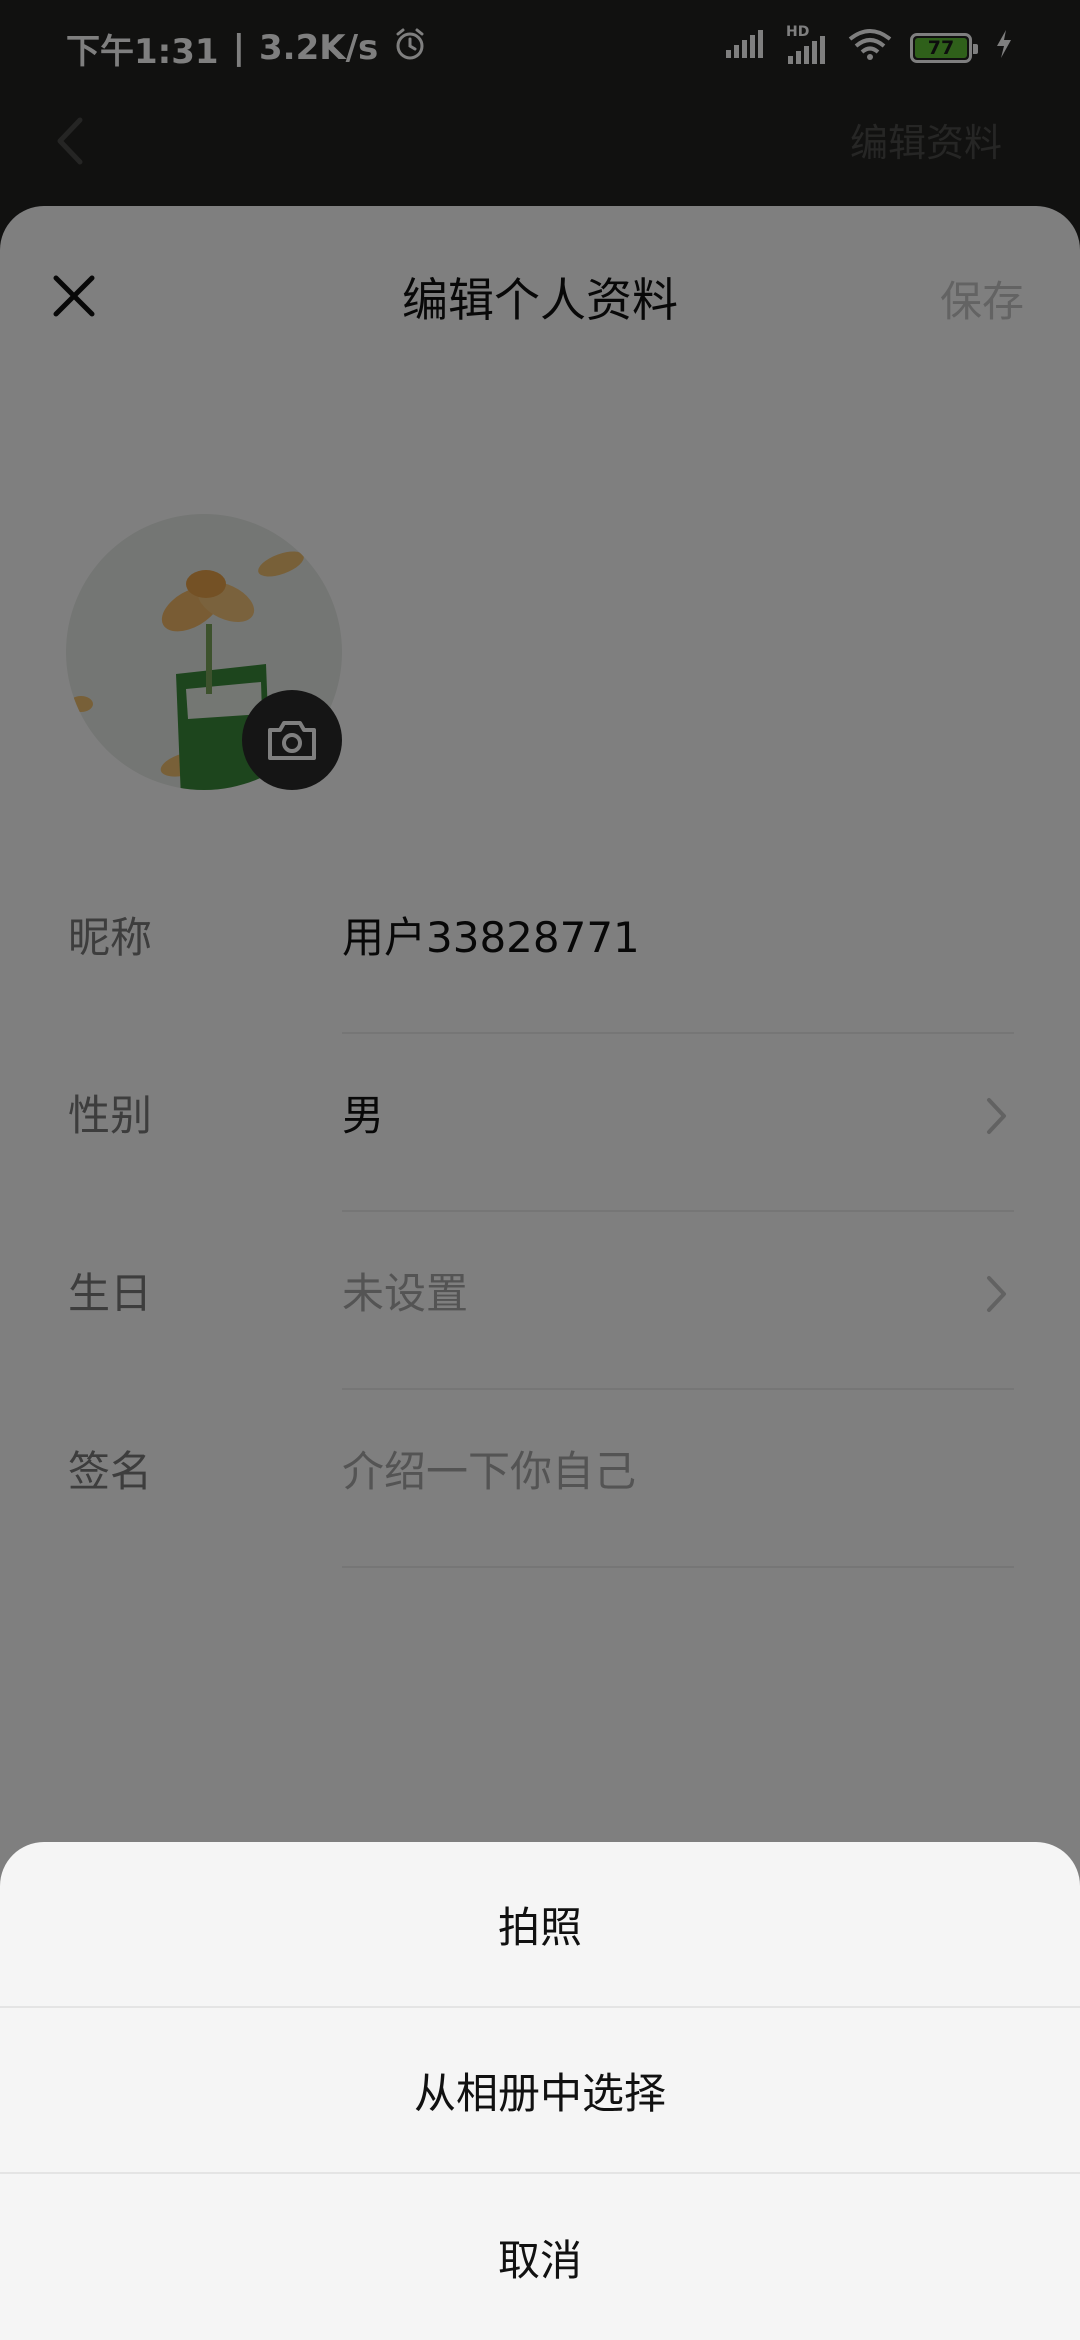 The image size is (1080, 2340). I want to click on cancel-button: 取消, so click(540, 2257).